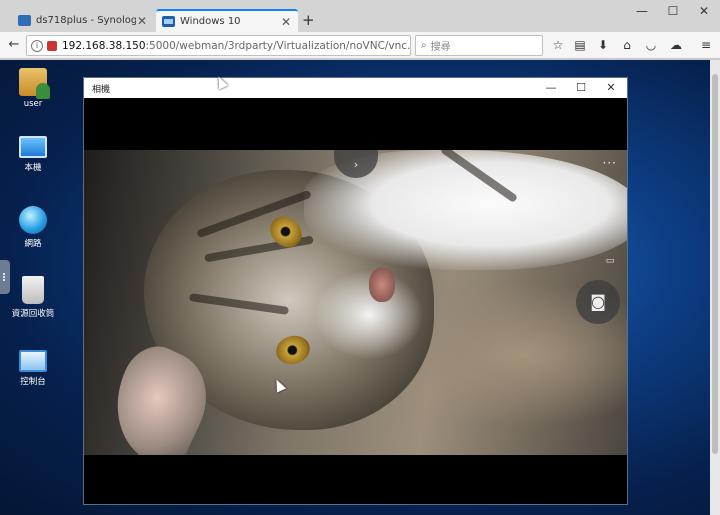  What do you see at coordinates (382, 285) in the screenshot?
I see `cat-photo-nose` at bounding box center [382, 285].